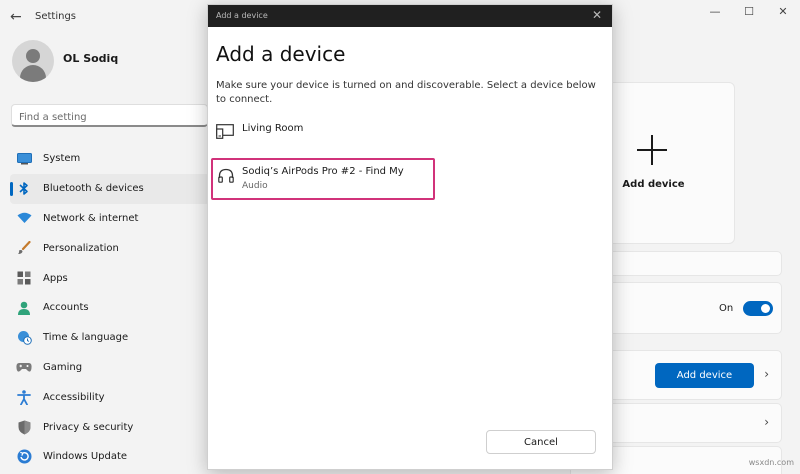  I want to click on sidebar-item-personalization: Personalization, so click(110, 248).